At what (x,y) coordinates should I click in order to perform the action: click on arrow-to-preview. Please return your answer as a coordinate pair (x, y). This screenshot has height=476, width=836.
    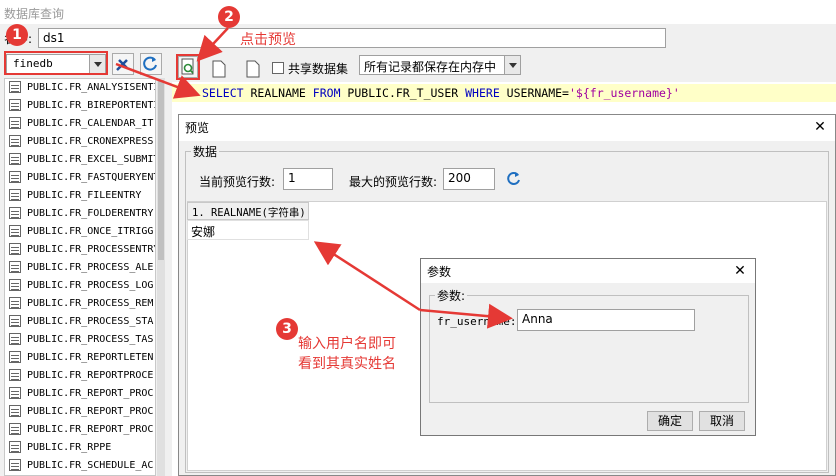
    Looking at the image, I should click on (212, 44).